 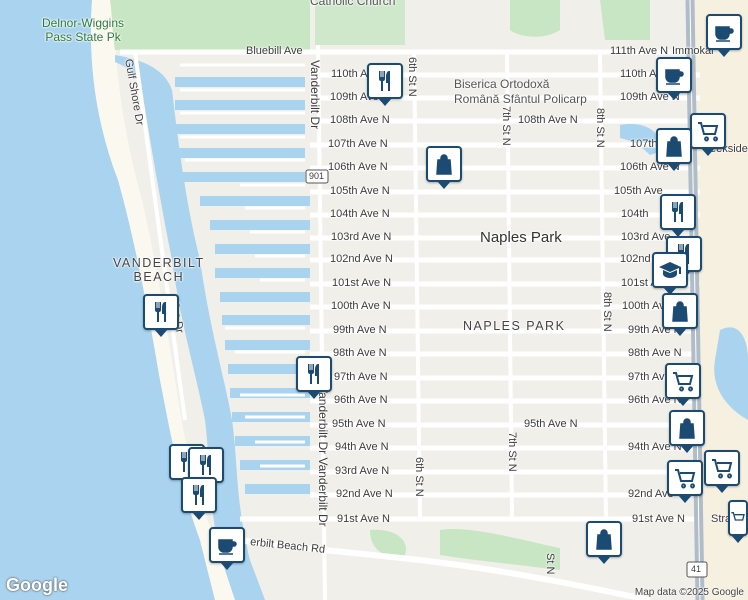 What do you see at coordinates (638, 191) in the screenshot?
I see `105th-ave-right: 105th Ave` at bounding box center [638, 191].